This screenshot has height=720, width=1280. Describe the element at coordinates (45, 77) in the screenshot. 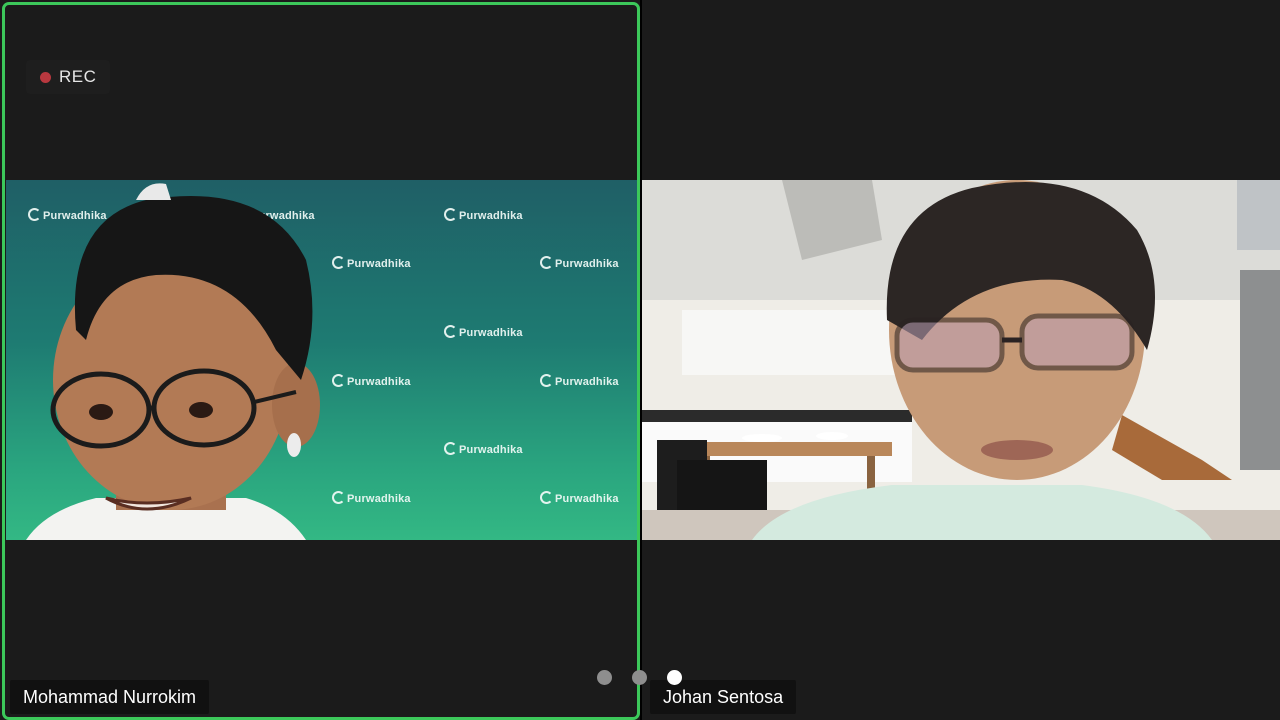

I see `record-dot-icon` at that location.